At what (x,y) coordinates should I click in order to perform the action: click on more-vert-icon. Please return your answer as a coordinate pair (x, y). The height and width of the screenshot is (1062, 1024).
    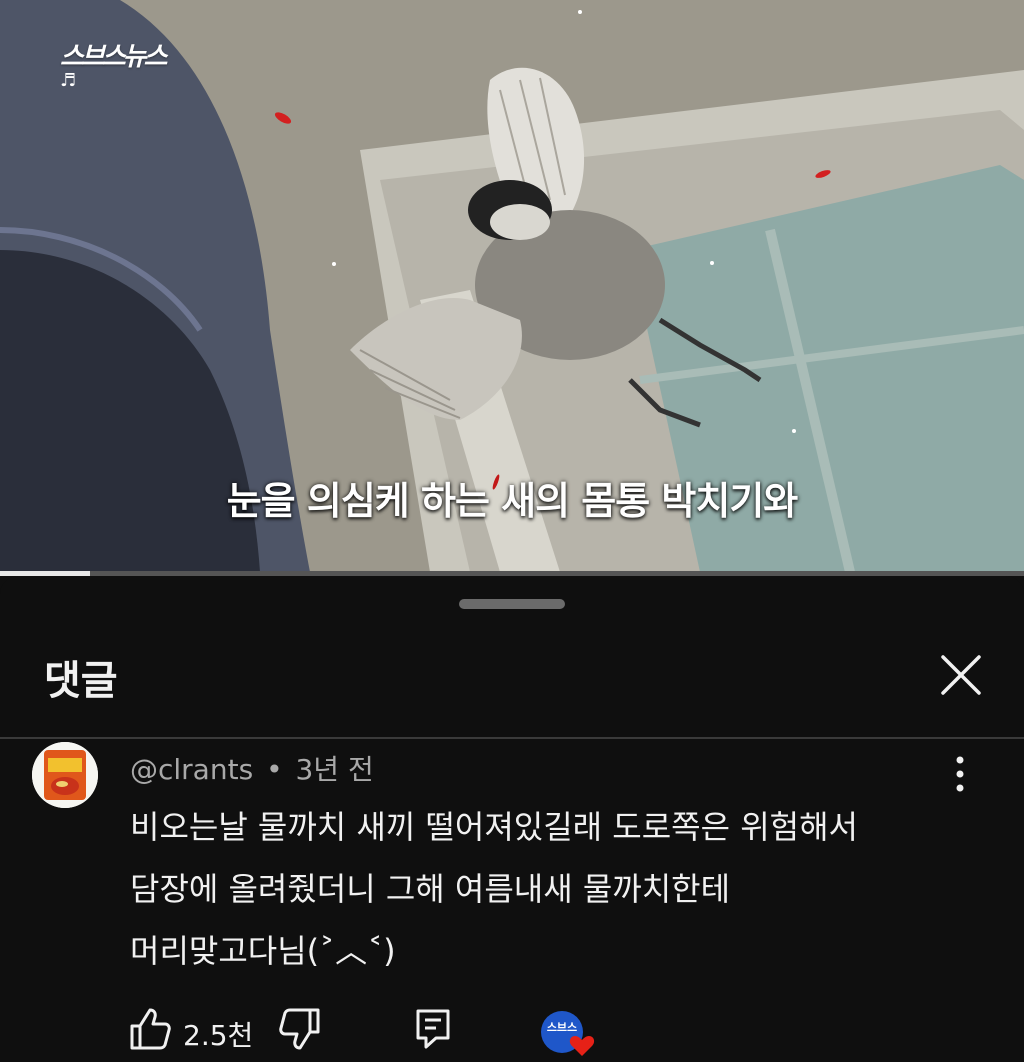
    Looking at the image, I should click on (960, 774).